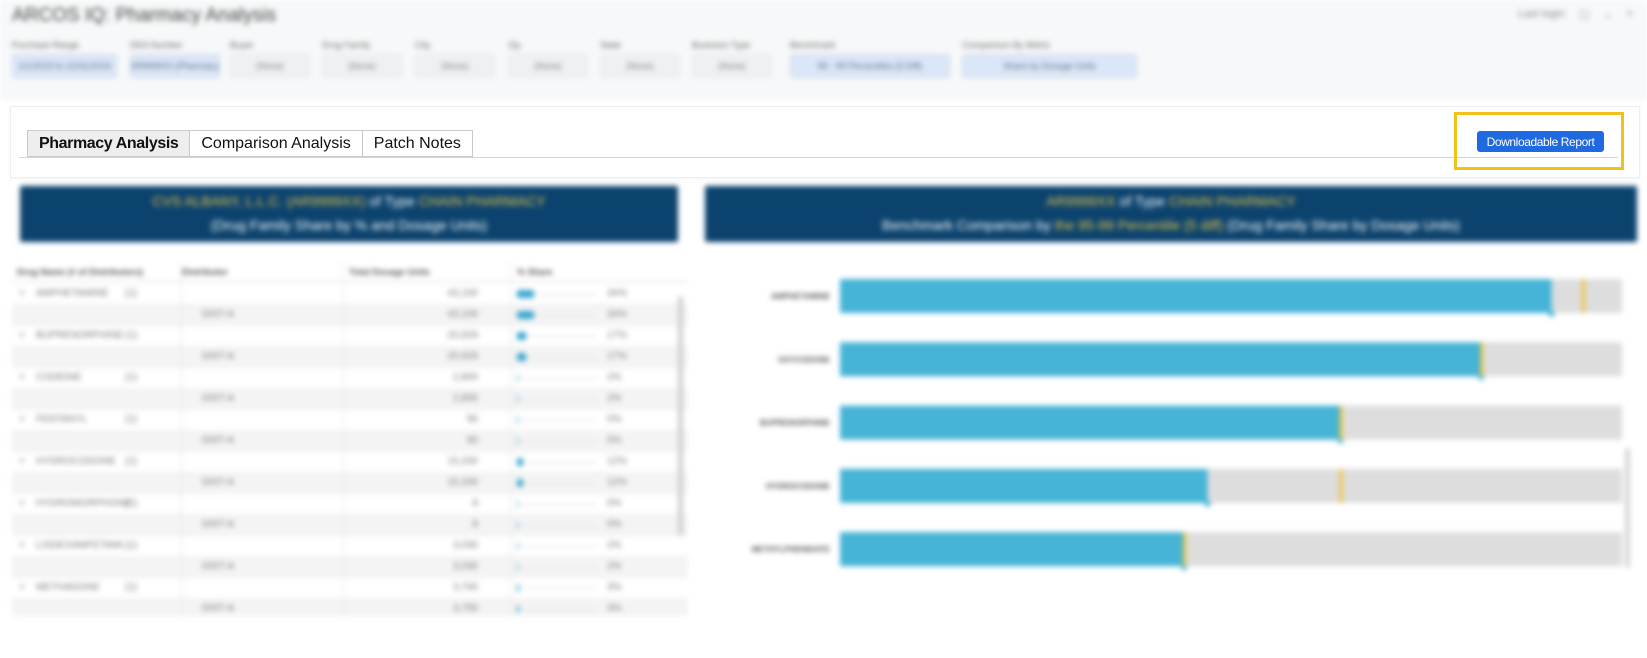 This screenshot has height=658, width=1647. Describe the element at coordinates (804, 359) in the screenshot. I see `category-label: OXYCODONE` at that location.